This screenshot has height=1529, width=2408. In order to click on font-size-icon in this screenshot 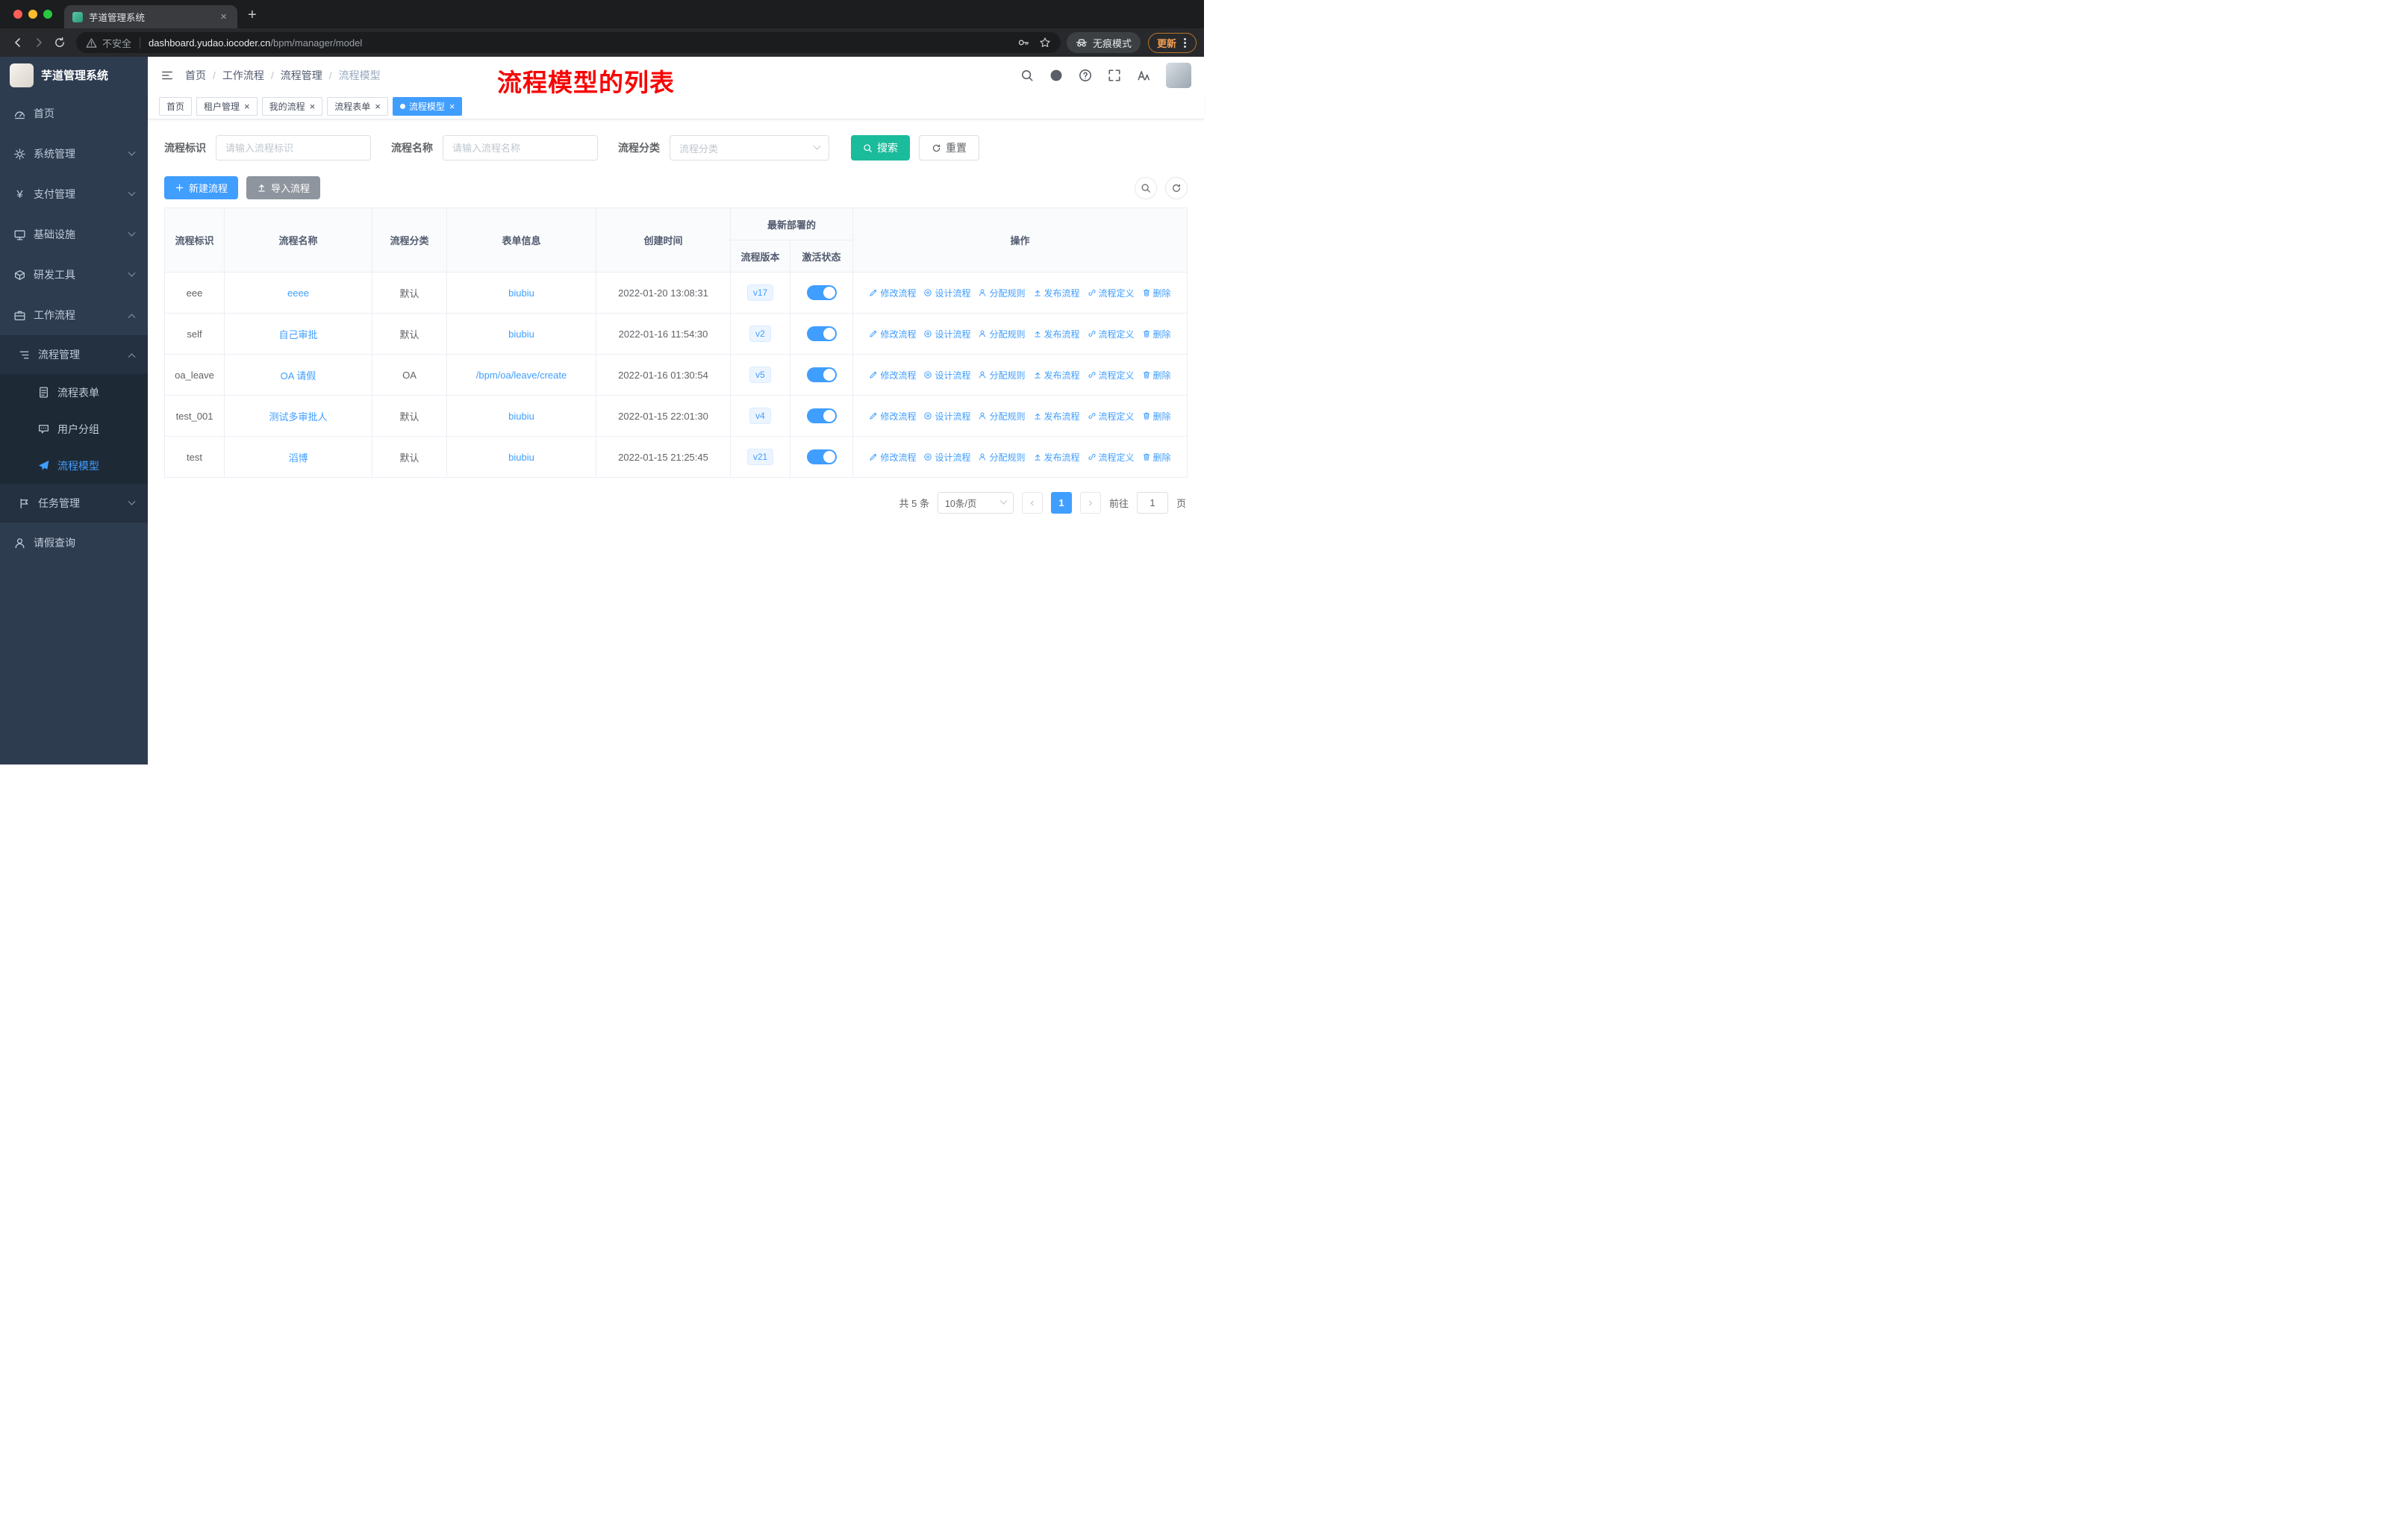, I will do `click(1143, 76)`.